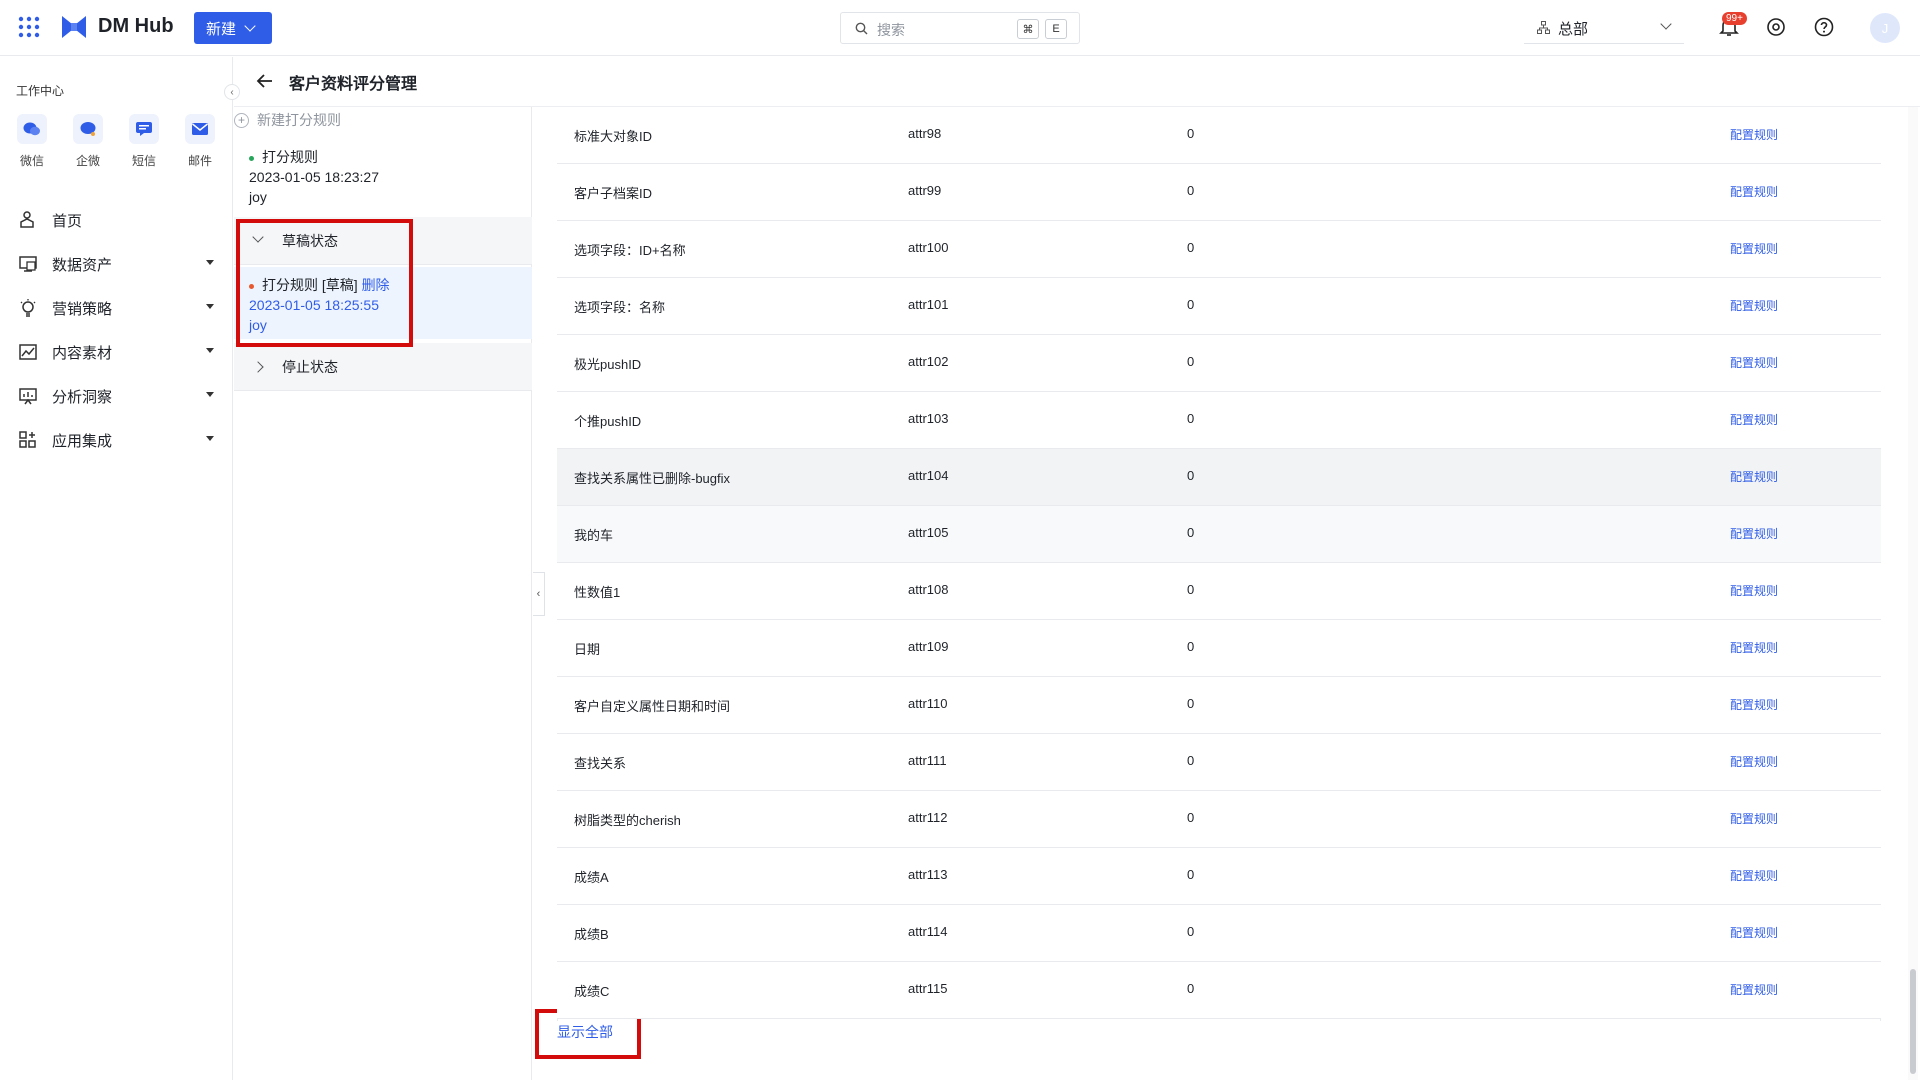 This screenshot has width=1920, height=1080. What do you see at coordinates (928, 361) in the screenshot?
I see `attr-cell: attr102` at bounding box center [928, 361].